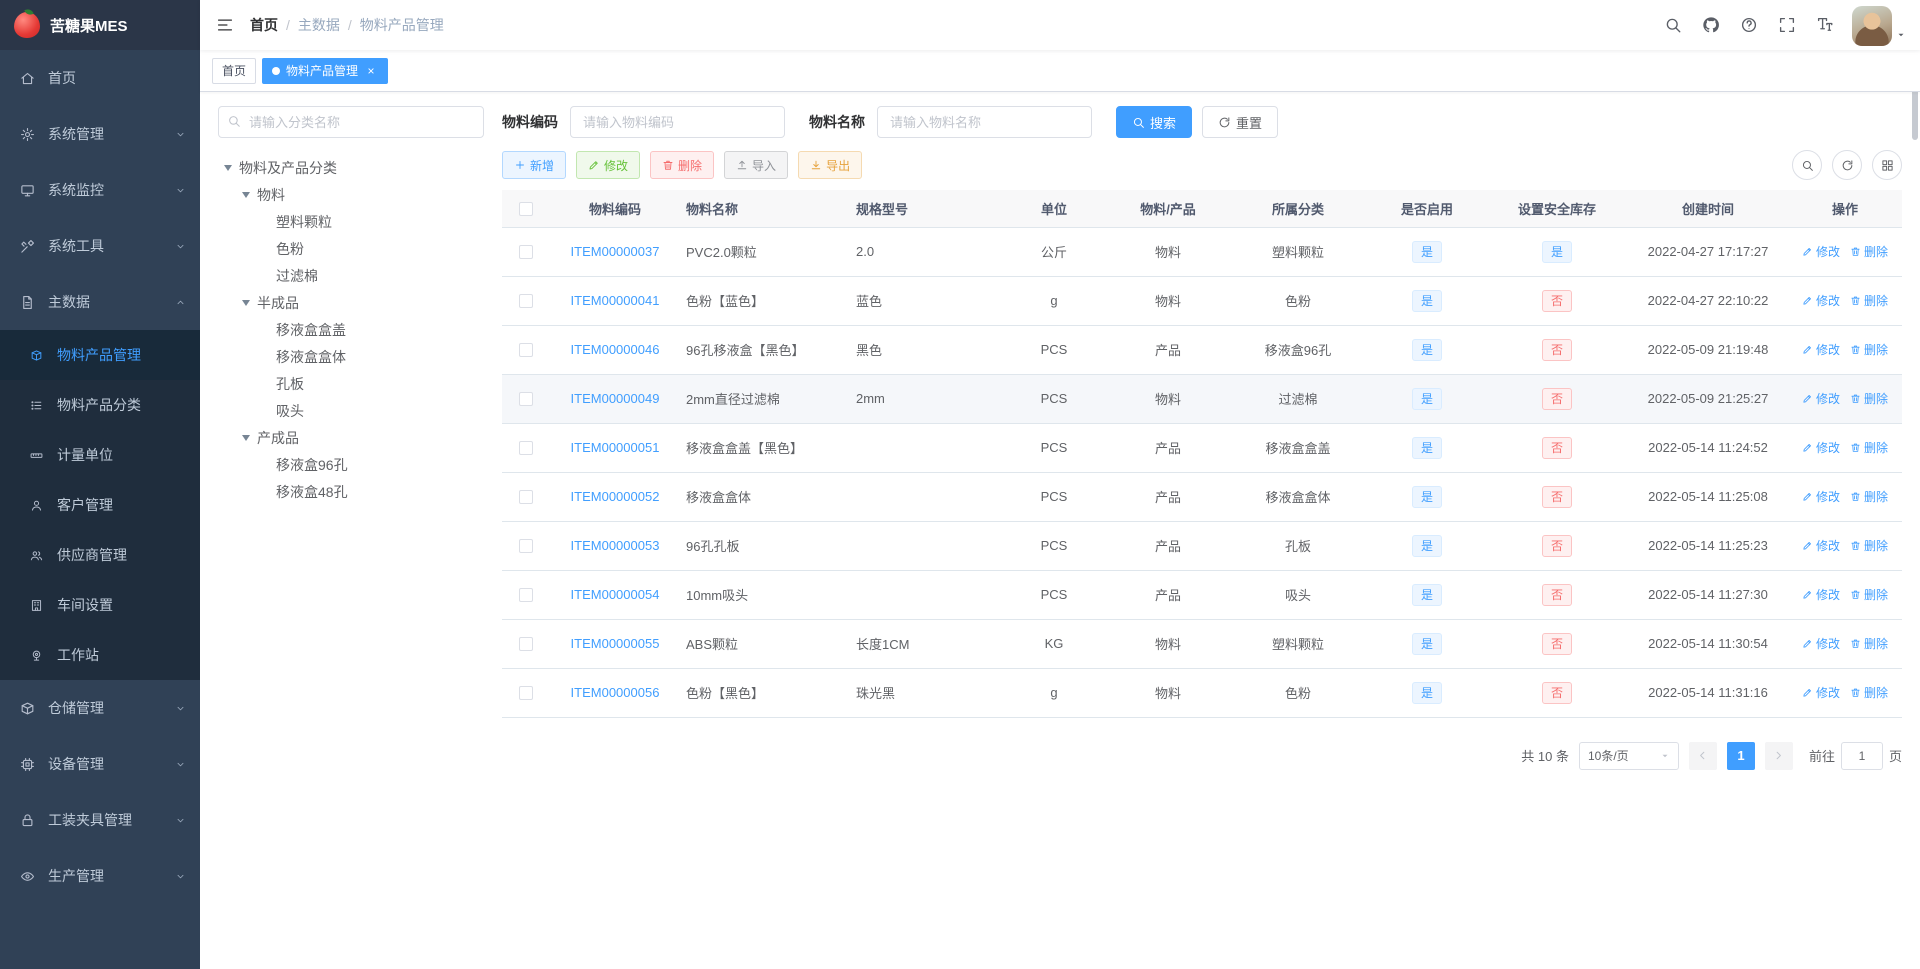 The width and height of the screenshot is (1920, 969). What do you see at coordinates (351, 464) in the screenshot?
I see `tree-node: 移液盒96孔` at bounding box center [351, 464].